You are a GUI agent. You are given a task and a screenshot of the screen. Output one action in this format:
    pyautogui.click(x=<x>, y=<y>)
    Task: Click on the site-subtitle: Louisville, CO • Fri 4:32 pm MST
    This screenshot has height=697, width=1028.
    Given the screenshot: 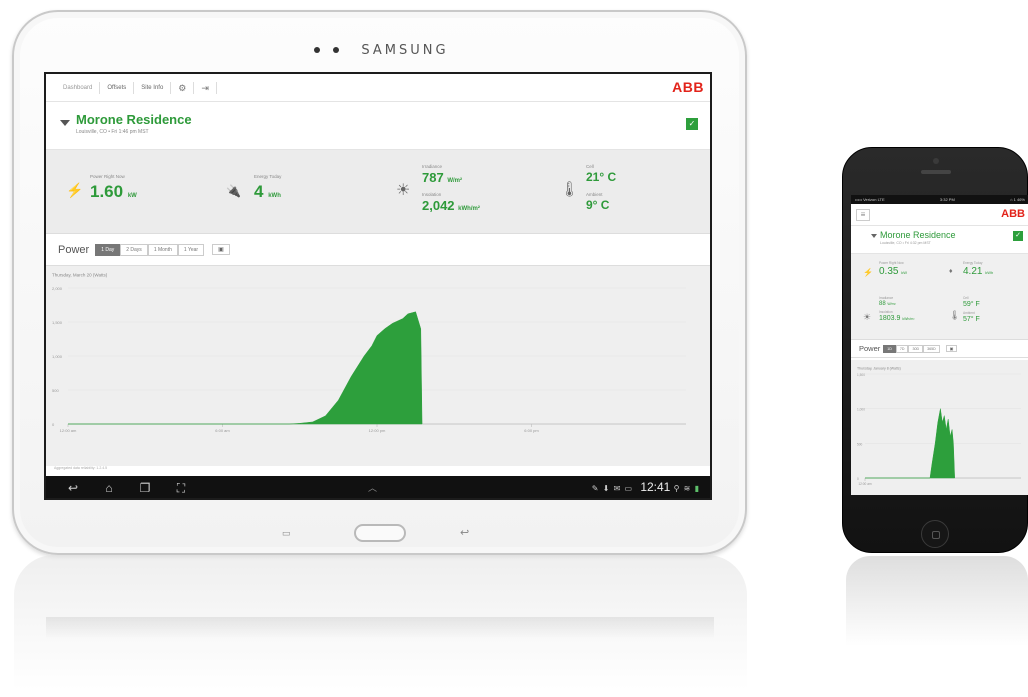 What is the action you would take?
    pyautogui.click(x=905, y=243)
    